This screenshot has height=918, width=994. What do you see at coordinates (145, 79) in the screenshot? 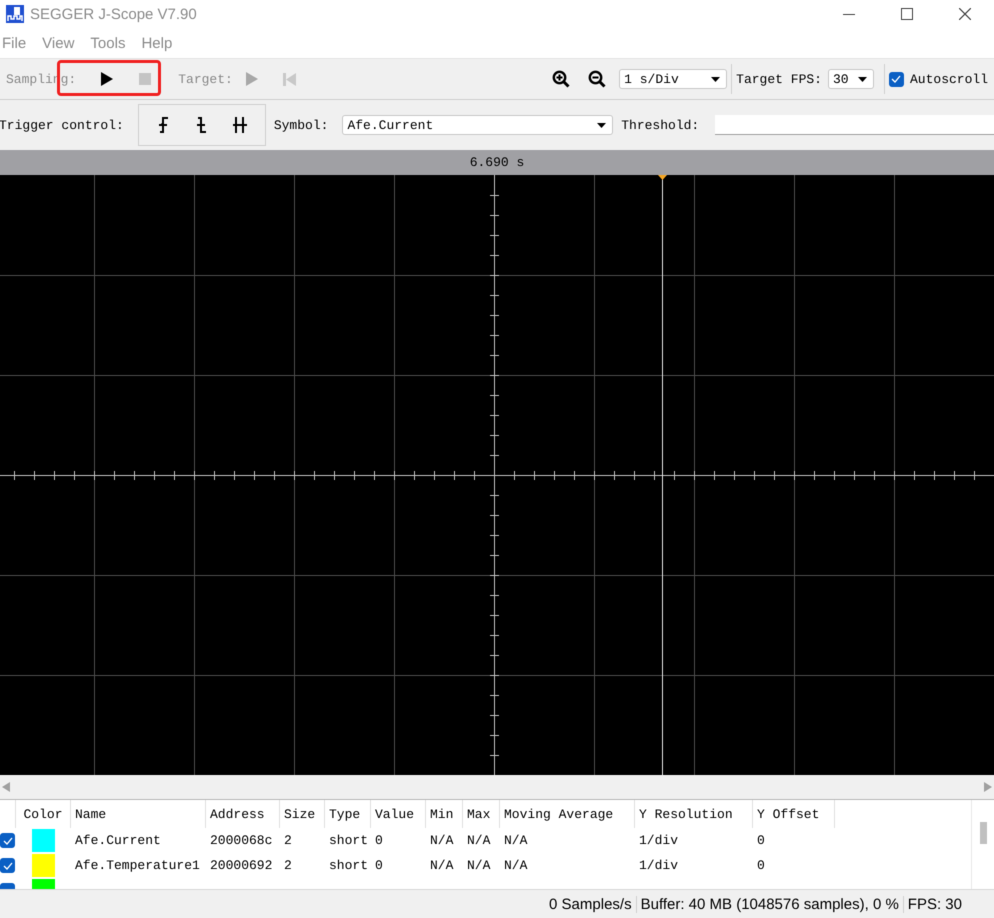
I see `stop-icon` at bounding box center [145, 79].